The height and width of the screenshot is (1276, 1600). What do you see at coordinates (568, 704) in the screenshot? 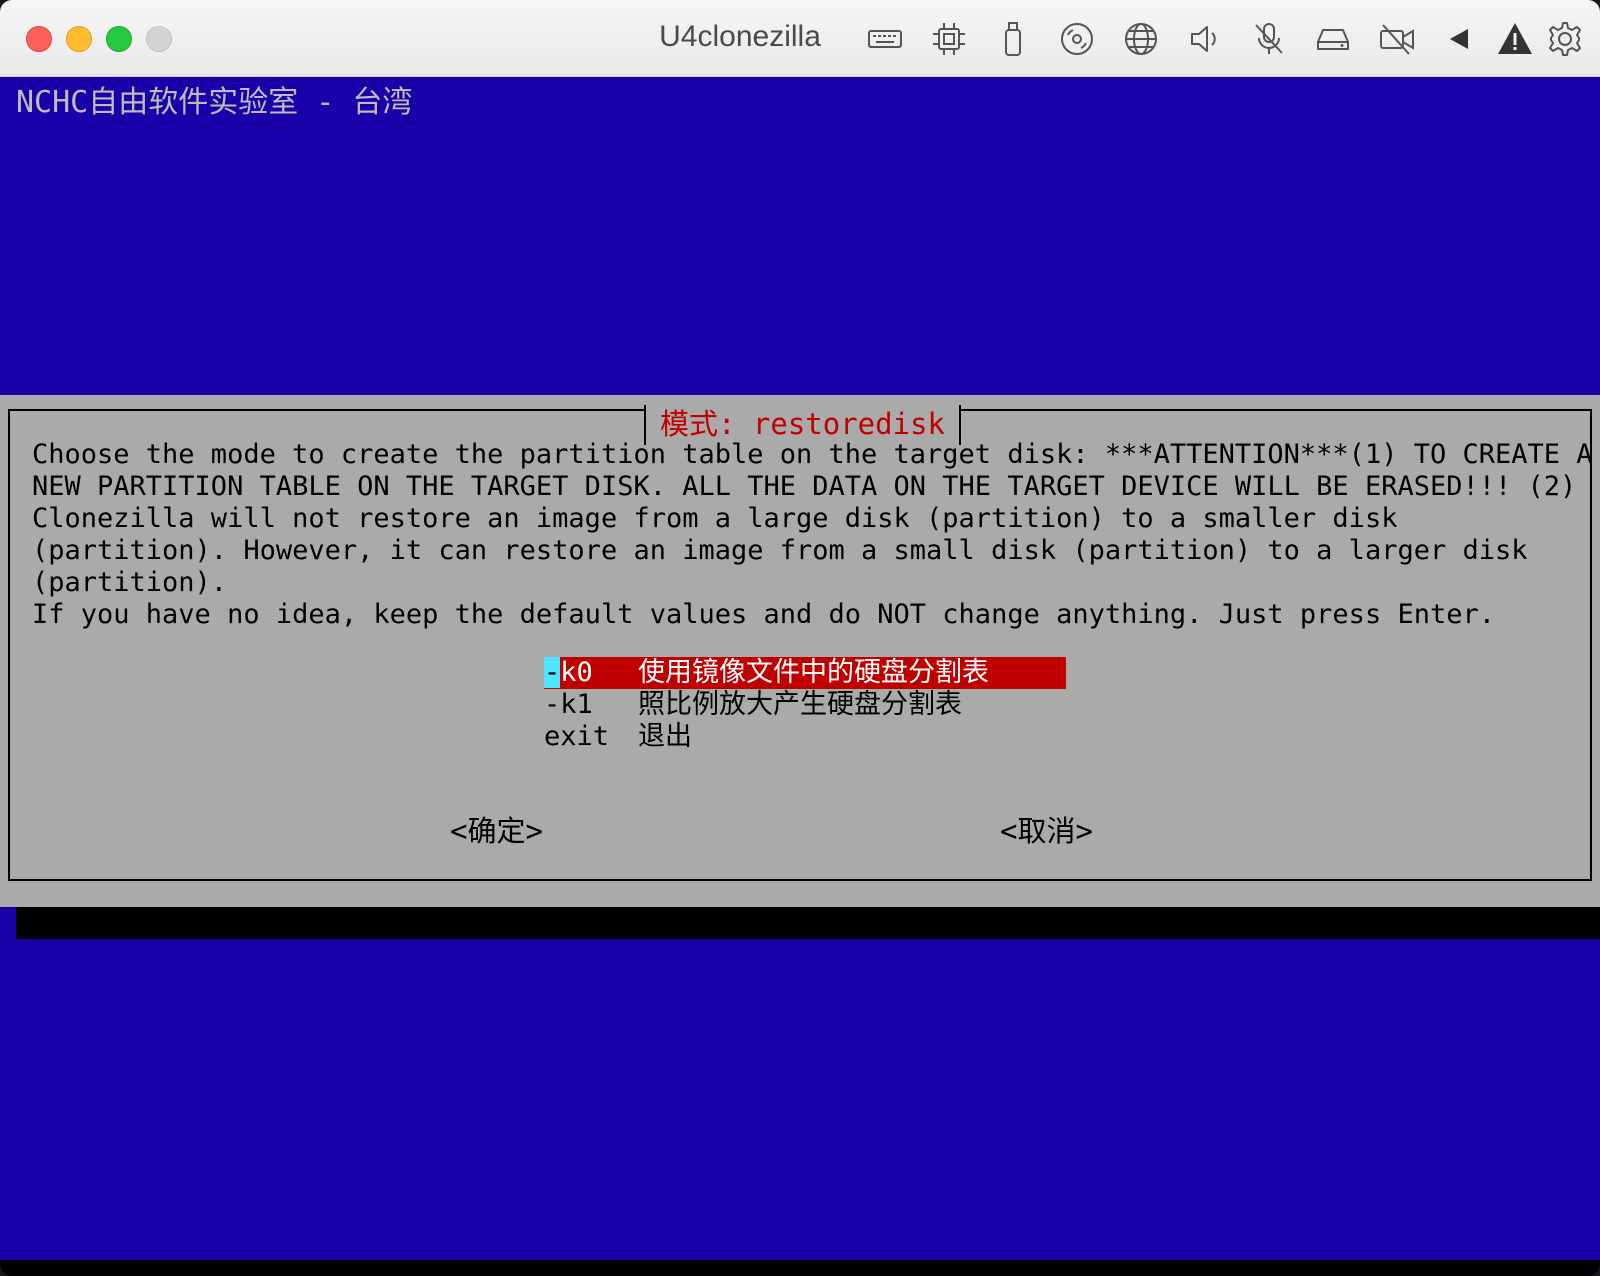
I see `menu-item-tag: -k1` at bounding box center [568, 704].